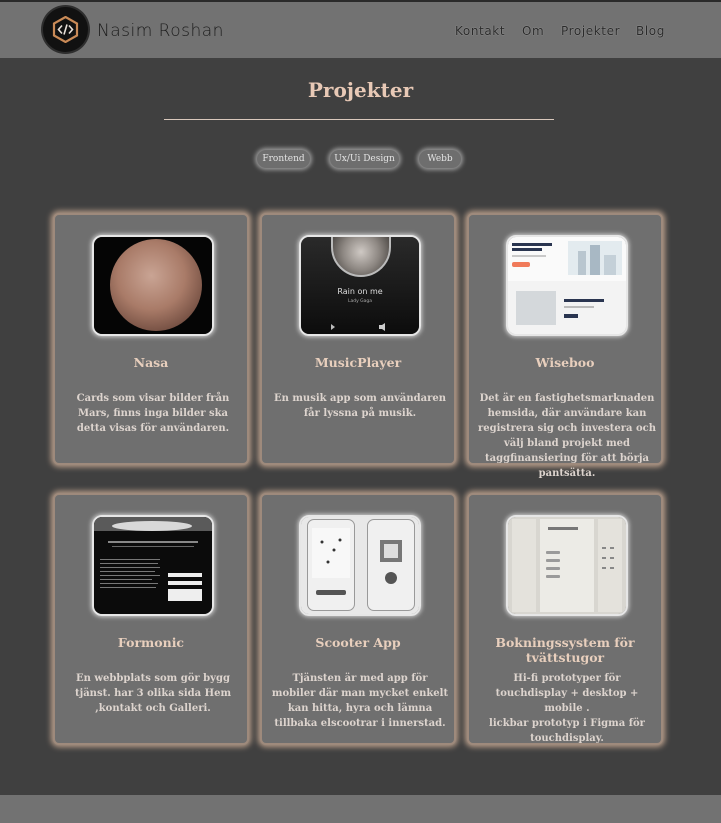 The image size is (721, 823). Describe the element at coordinates (364, 159) in the screenshot. I see `filter-uxui-button: Ux/Ui Design` at that location.